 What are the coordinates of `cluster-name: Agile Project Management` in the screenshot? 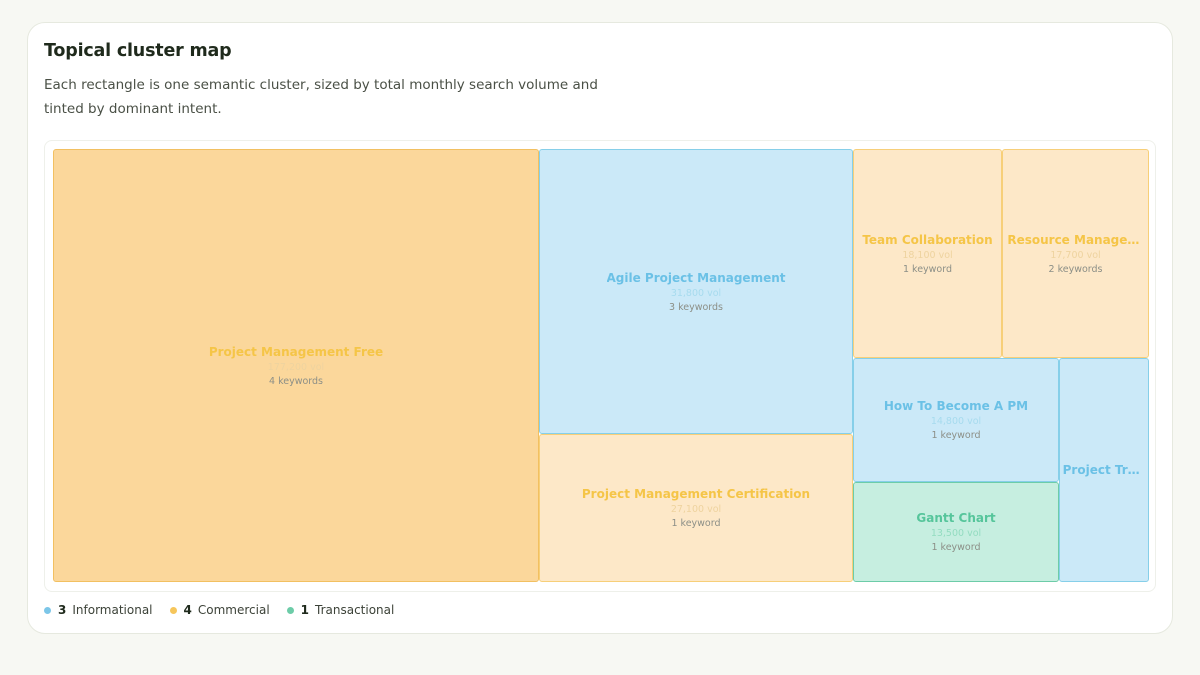 It's located at (696, 277).